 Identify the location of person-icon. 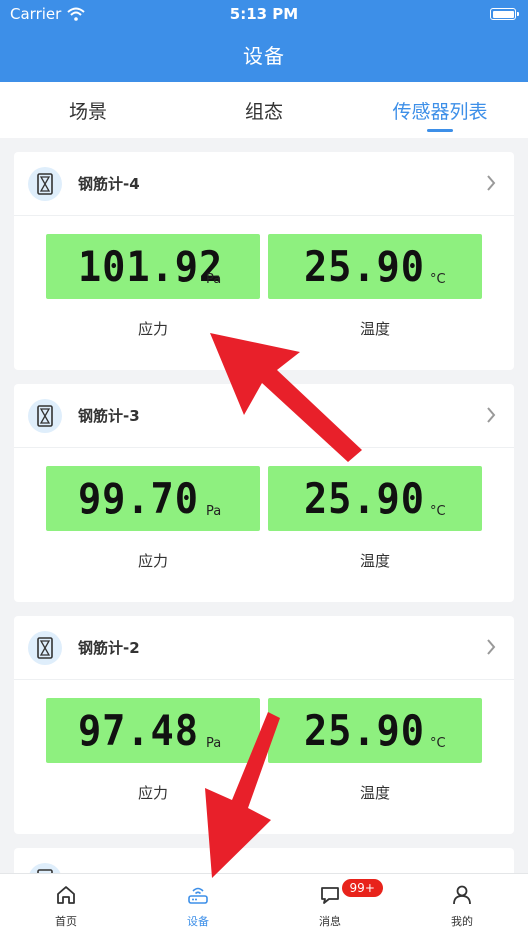
(462, 895).